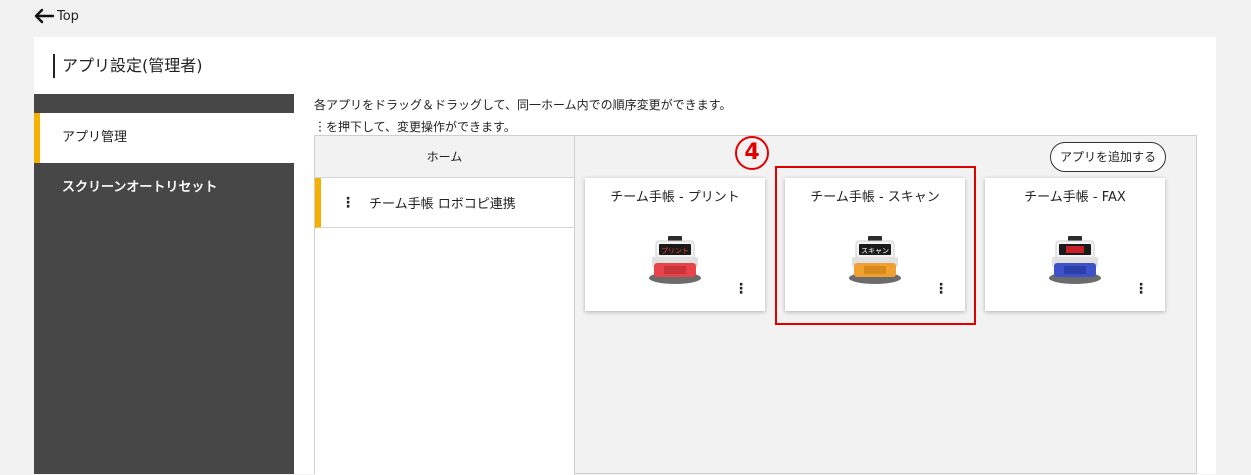 The width and height of the screenshot is (1251, 475). I want to click on home-header: ホーム, so click(444, 157).